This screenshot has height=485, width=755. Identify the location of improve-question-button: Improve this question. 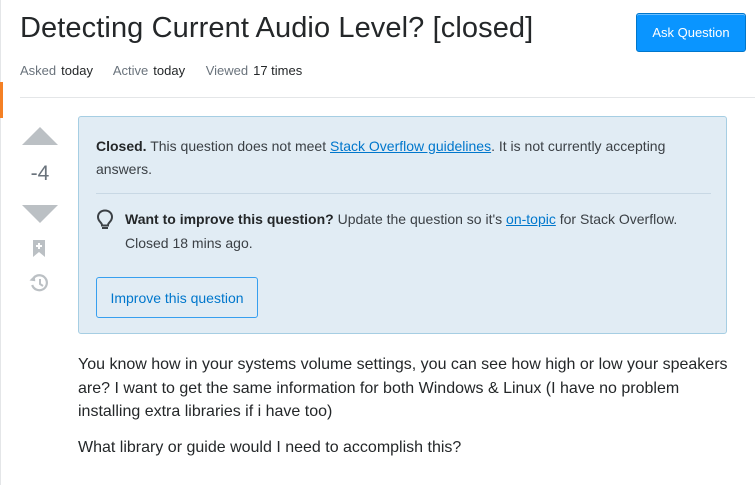
(177, 297).